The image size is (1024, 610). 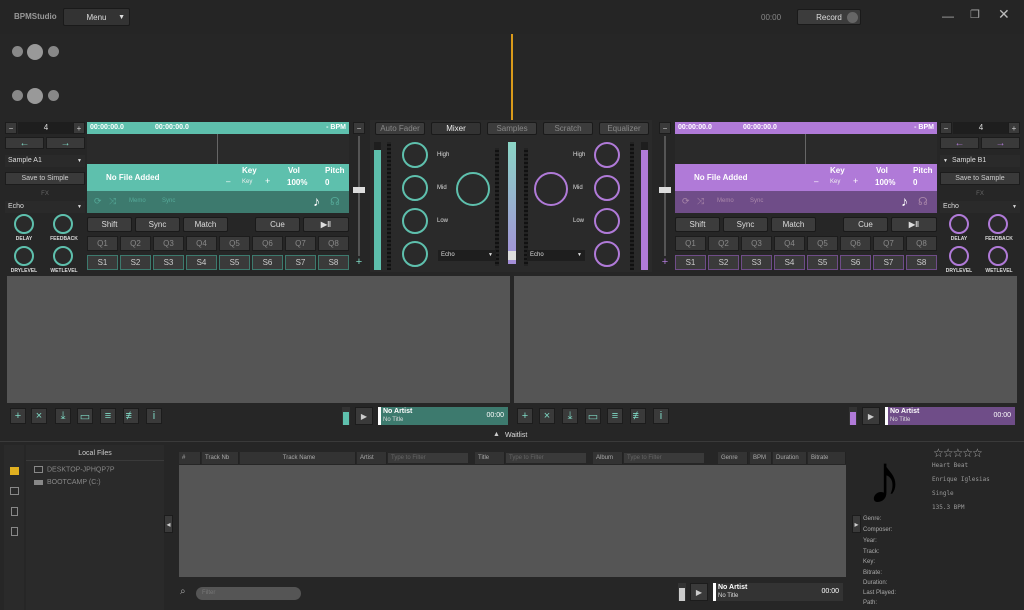 What do you see at coordinates (65, 143) in the screenshot?
I see `nudge-forward-button: →` at bounding box center [65, 143].